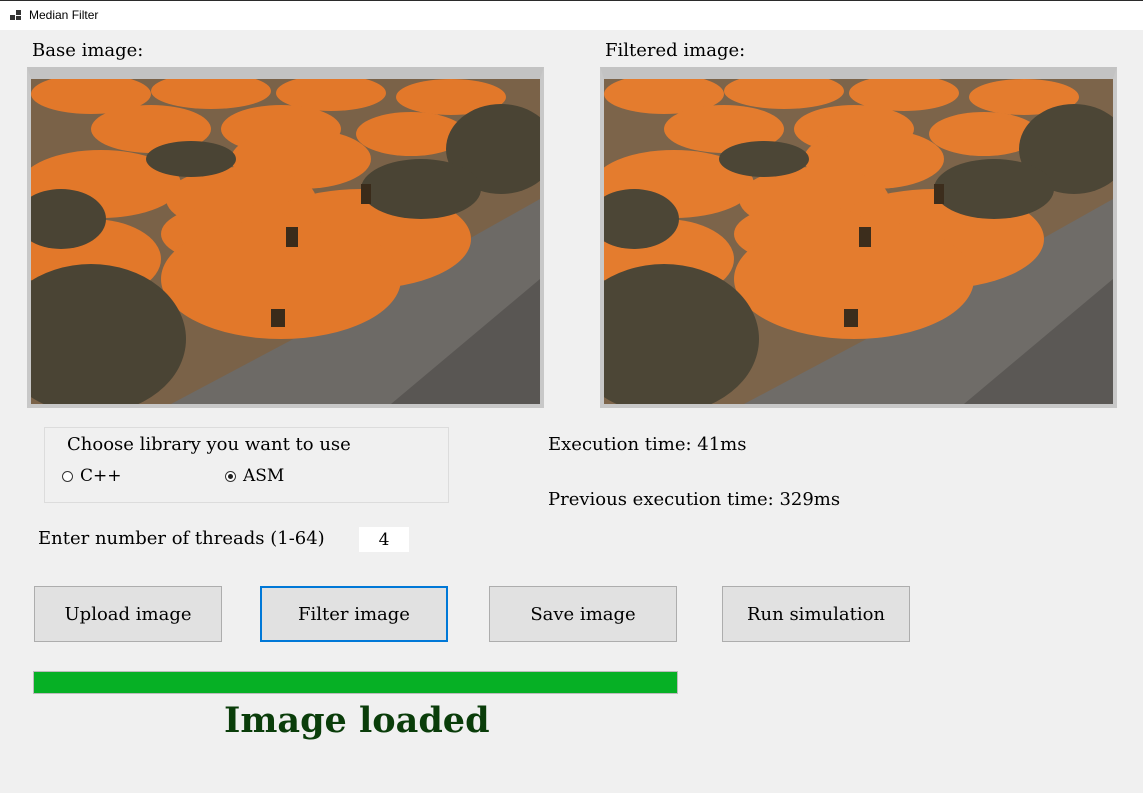 The height and width of the screenshot is (793, 1143). What do you see at coordinates (694, 499) in the screenshot?
I see `previous-execution-time: Previous execution time: 329ms` at bounding box center [694, 499].